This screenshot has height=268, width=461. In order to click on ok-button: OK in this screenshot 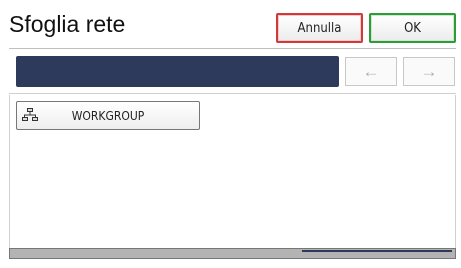, I will do `click(412, 28)`.